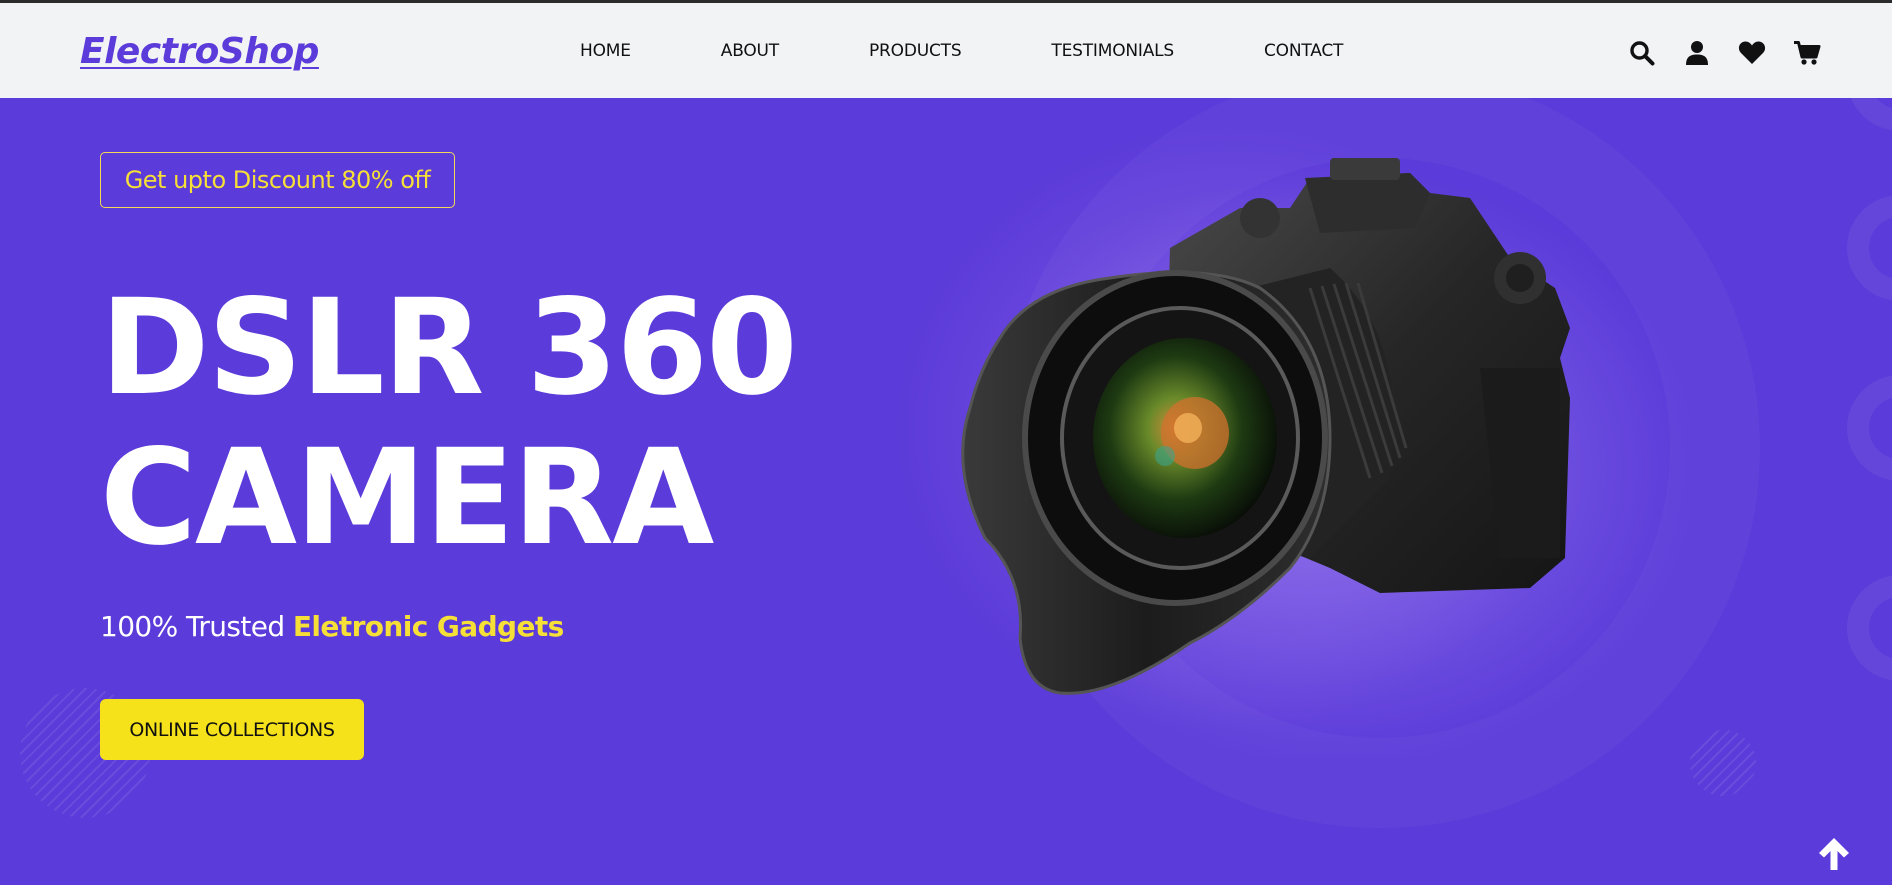 The width and height of the screenshot is (1892, 885). Describe the element at coordinates (428, 626) in the screenshot. I see `tagline-highlight: Eletronic Gadgets` at that location.